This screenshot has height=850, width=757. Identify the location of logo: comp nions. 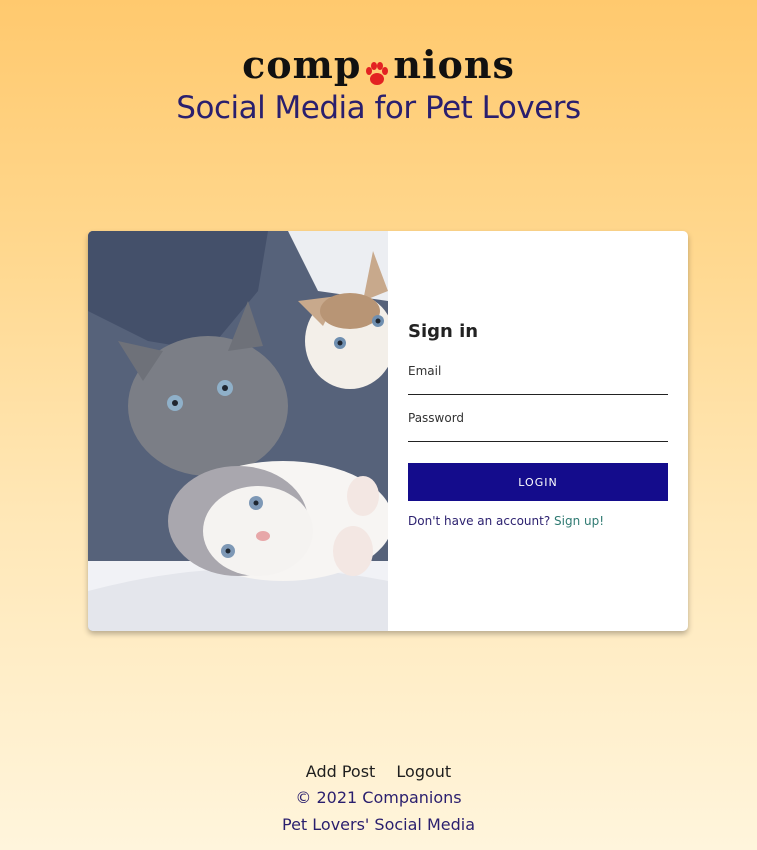
(378, 65).